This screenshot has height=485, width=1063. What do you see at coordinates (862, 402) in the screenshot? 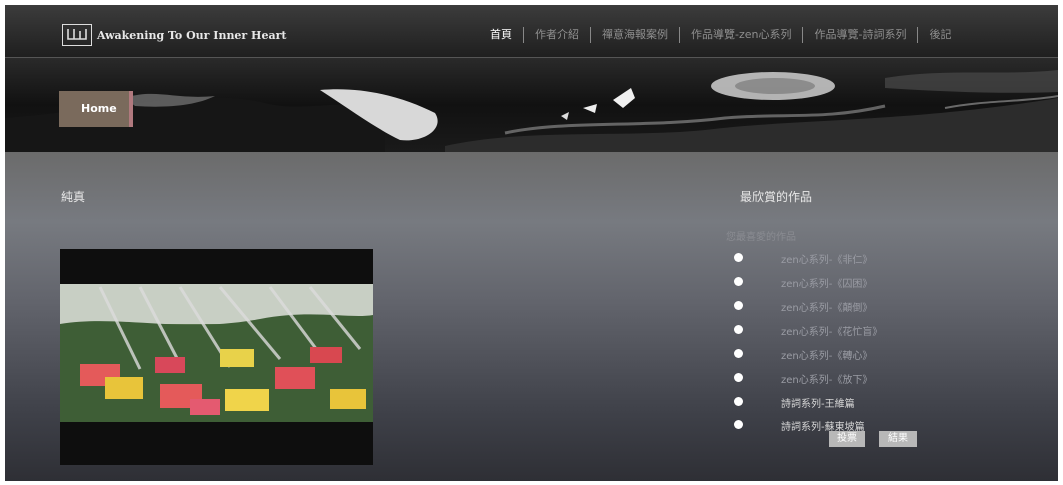
I see `poll-option: 詩詞系列-王維篇` at bounding box center [862, 402].